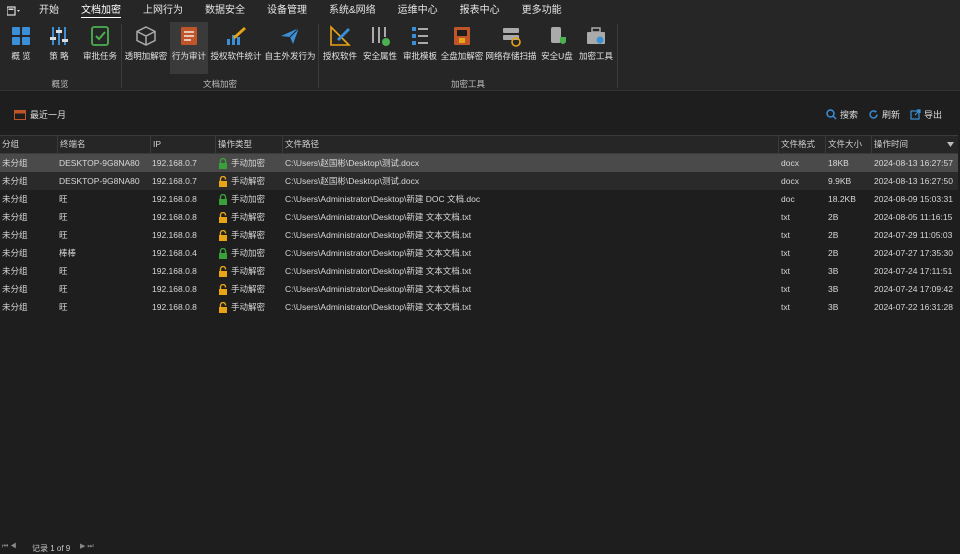 This screenshot has height=554, width=960. Describe the element at coordinates (290, 45) in the screenshot. I see `self-outgoing-button: 自主外发行为` at that location.